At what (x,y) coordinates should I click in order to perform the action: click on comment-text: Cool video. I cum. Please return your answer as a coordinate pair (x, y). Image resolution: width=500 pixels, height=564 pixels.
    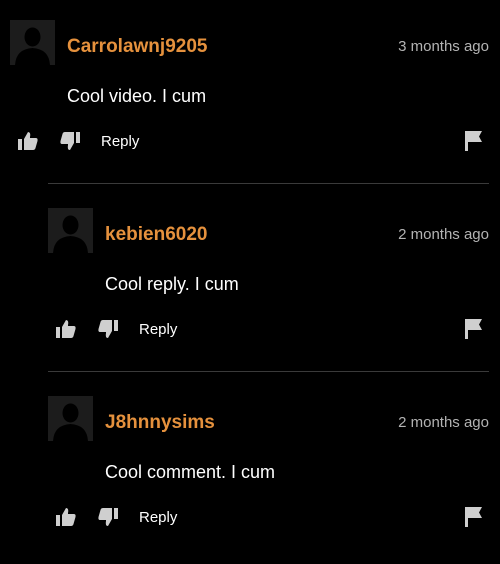
    Looking at the image, I should click on (137, 96).